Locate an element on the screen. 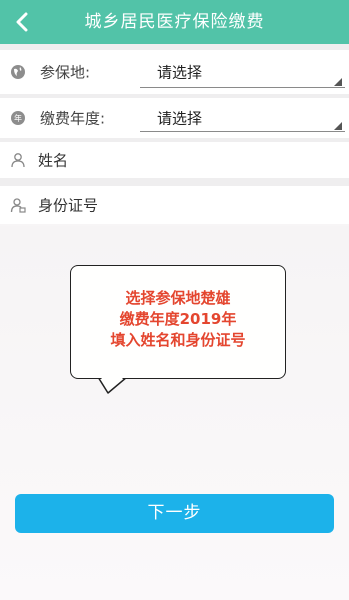 This screenshot has height=600, width=349. callout-text: 选择参保地楚雄 缴费年度2019年 填入姓名和身份证号 is located at coordinates (178, 319).